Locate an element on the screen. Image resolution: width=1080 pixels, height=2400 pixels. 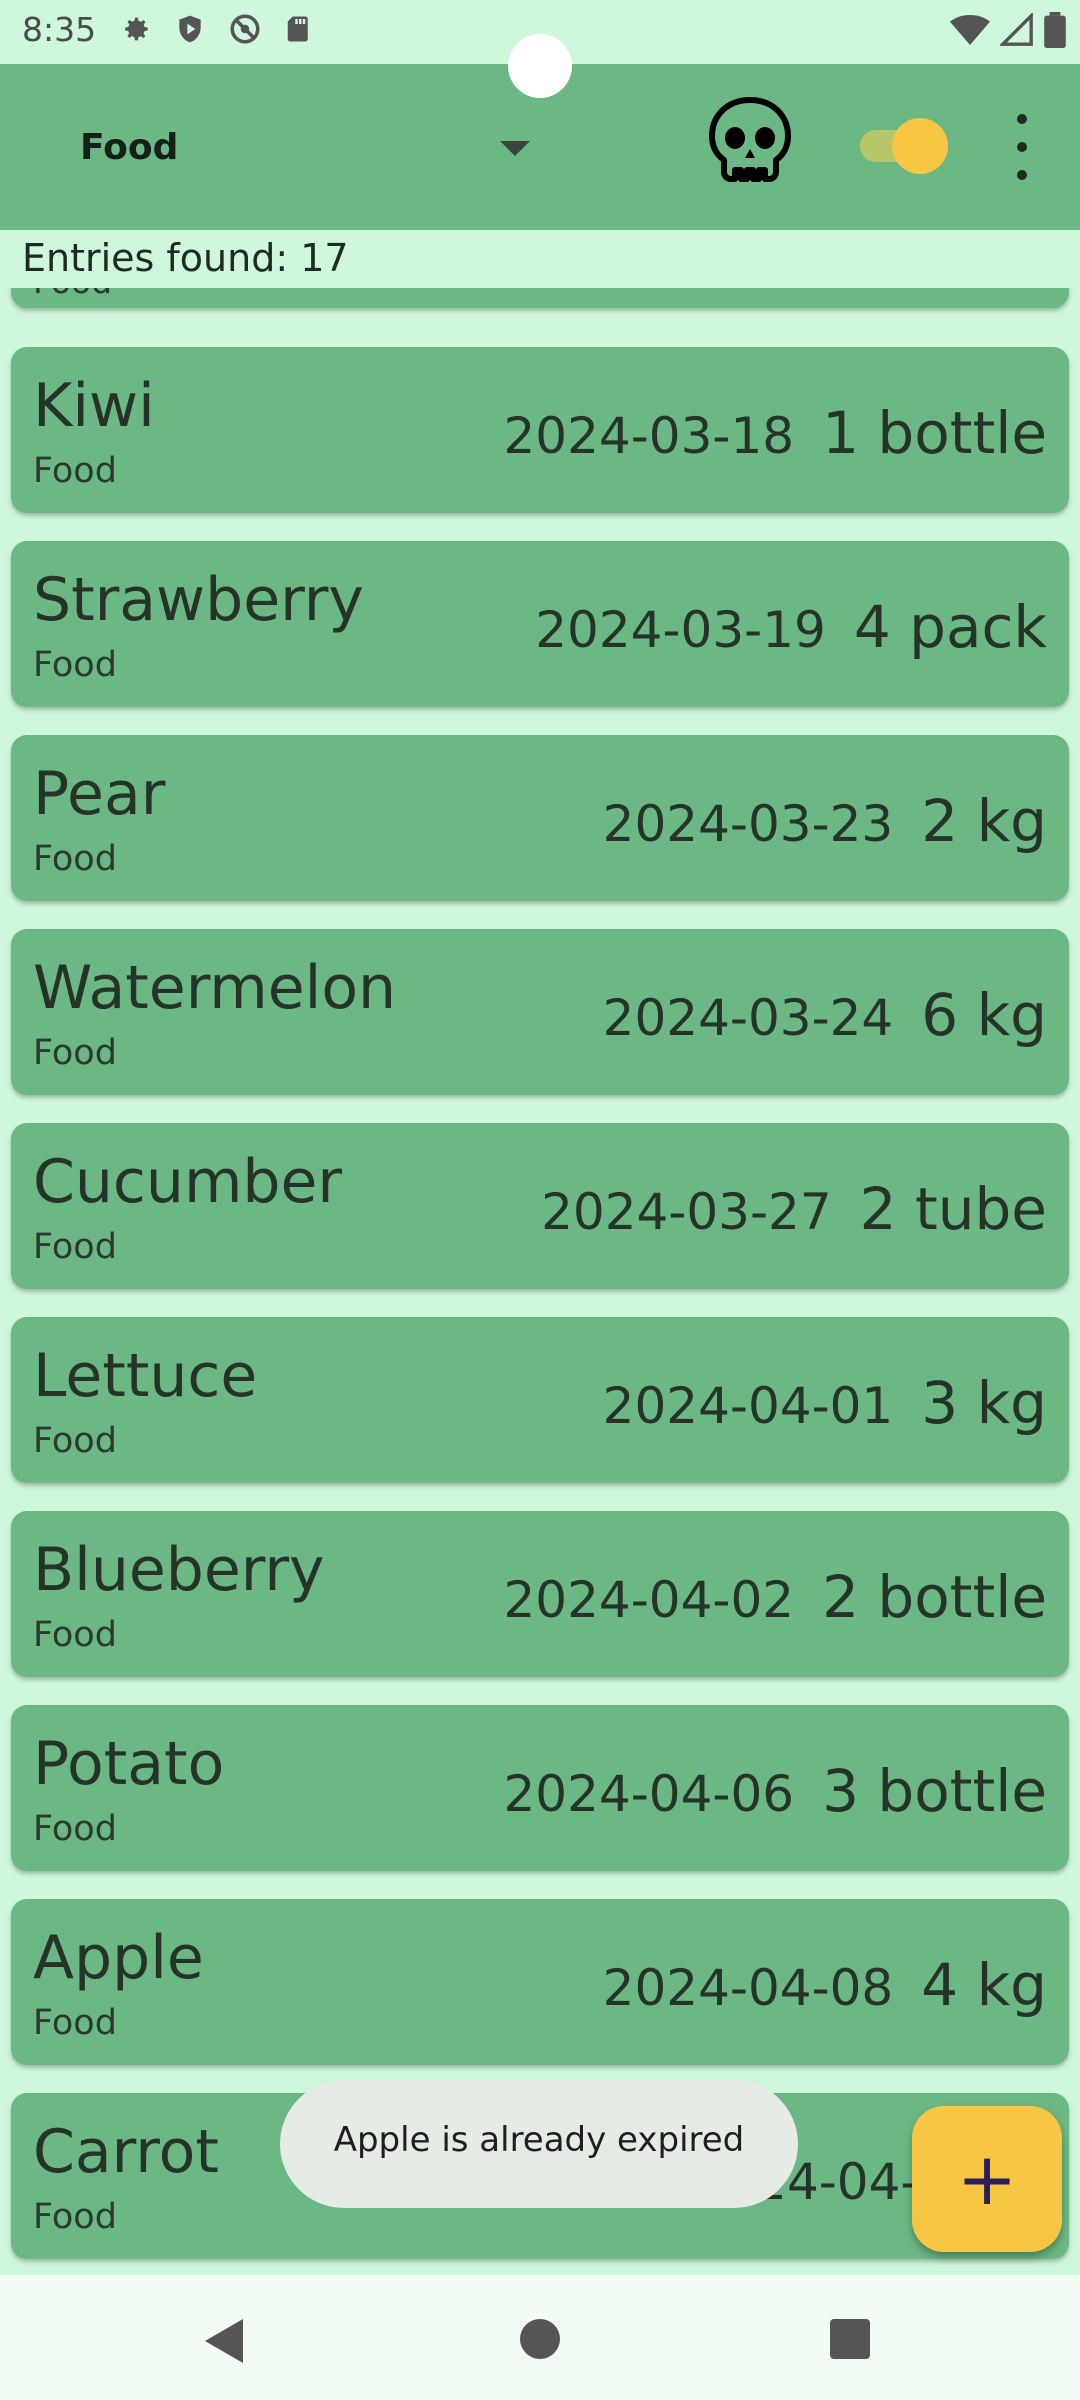
sd-card-icon is located at coordinates (299, 29).